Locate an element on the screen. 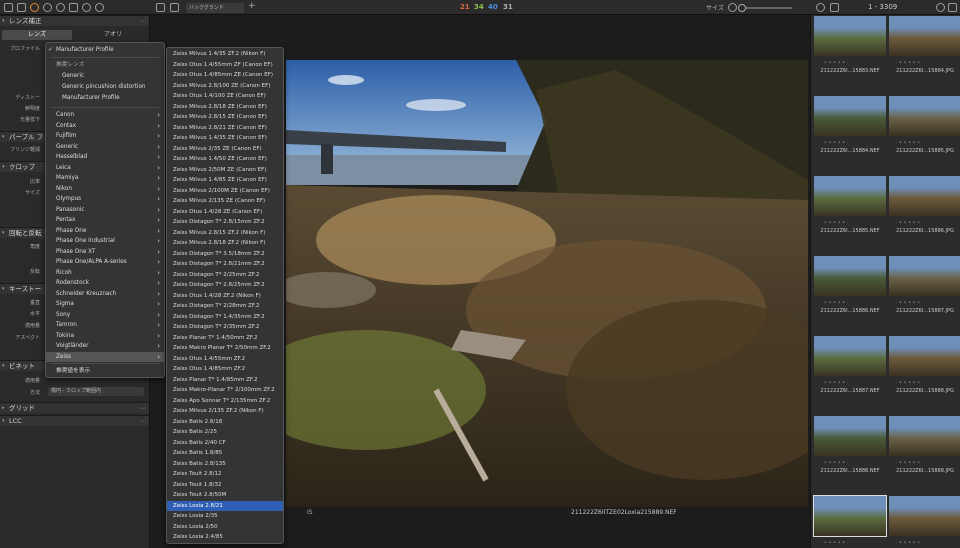  viewer-icon is located at coordinates (174, 7).